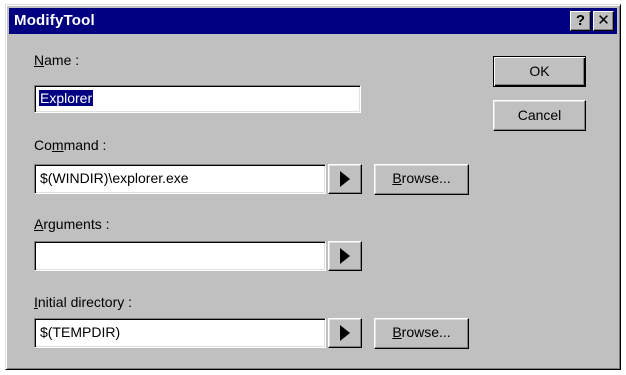 The width and height of the screenshot is (626, 375). Describe the element at coordinates (57, 60) in the screenshot. I see `name-label: Name :` at that location.